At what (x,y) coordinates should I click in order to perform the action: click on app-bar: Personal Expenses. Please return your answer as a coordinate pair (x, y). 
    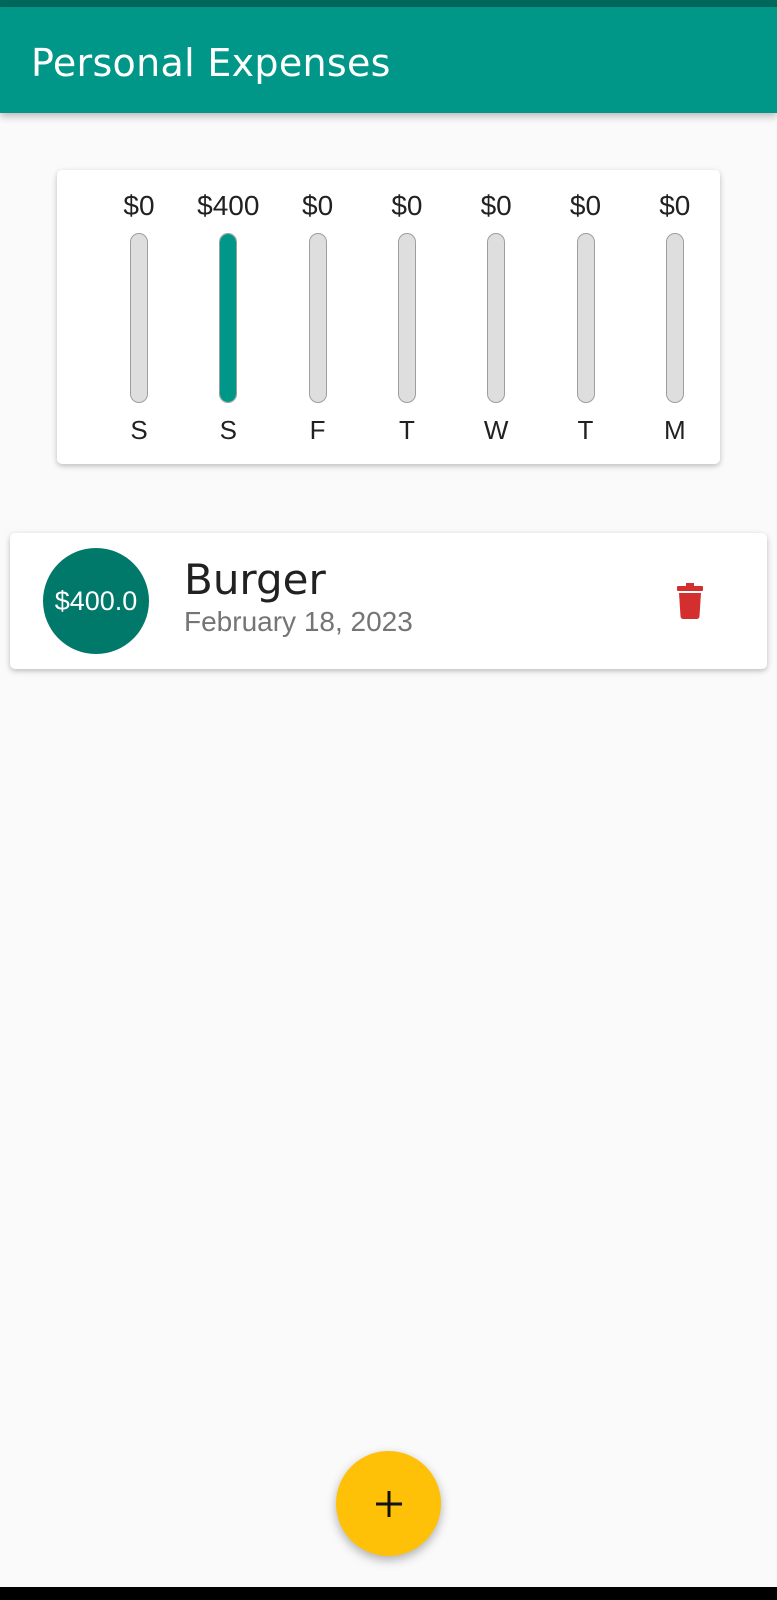
    Looking at the image, I should click on (388, 60).